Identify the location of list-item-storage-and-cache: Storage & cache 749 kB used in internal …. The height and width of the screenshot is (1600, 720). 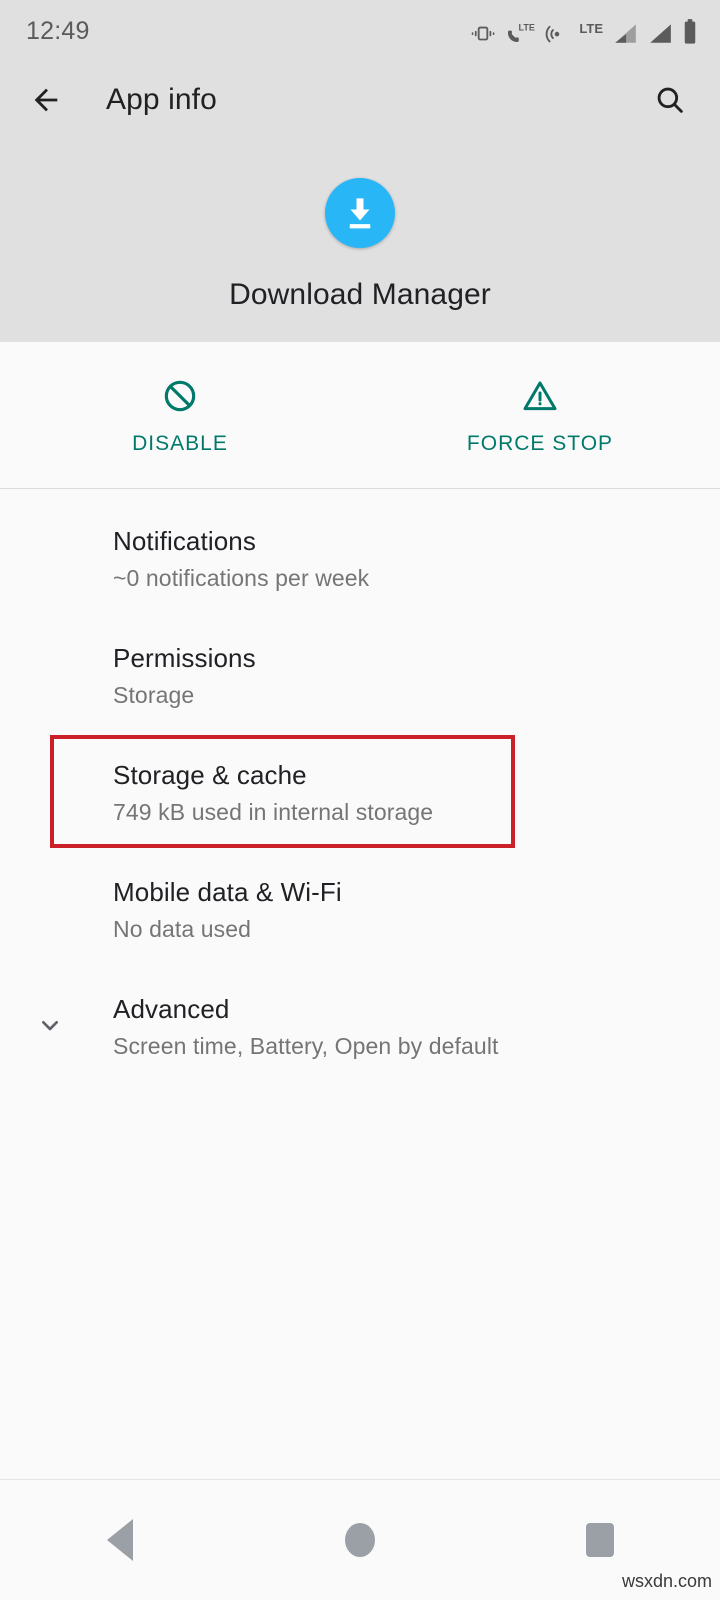
(360, 781).